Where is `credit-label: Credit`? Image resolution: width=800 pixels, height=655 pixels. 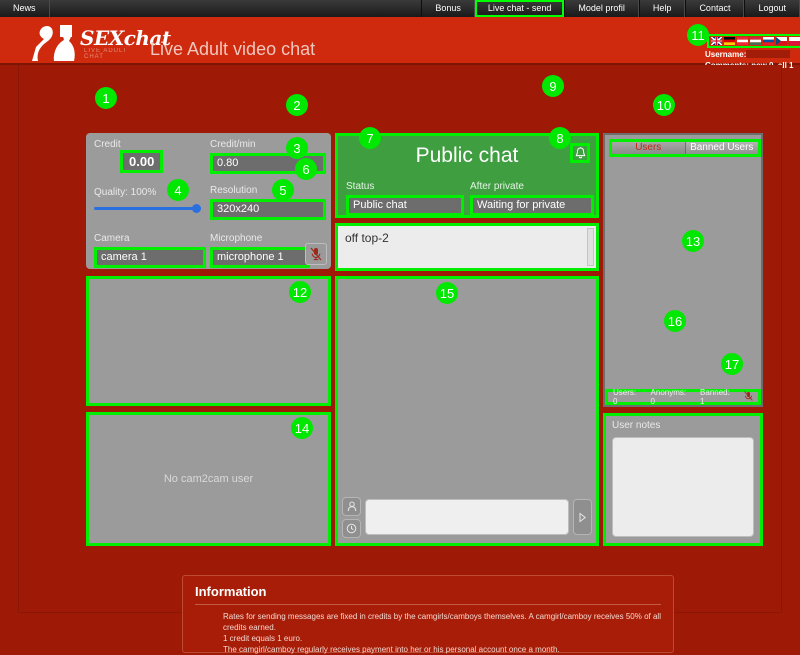 credit-label: Credit is located at coordinates (107, 144).